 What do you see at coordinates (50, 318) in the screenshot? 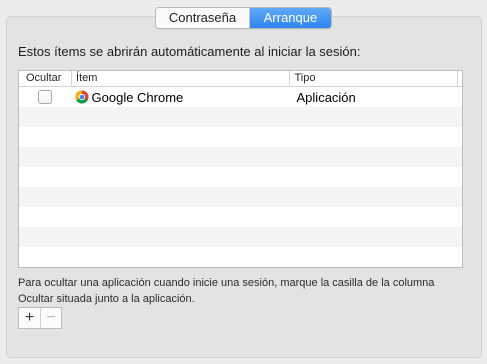
I see `remove-item-button: −` at bounding box center [50, 318].